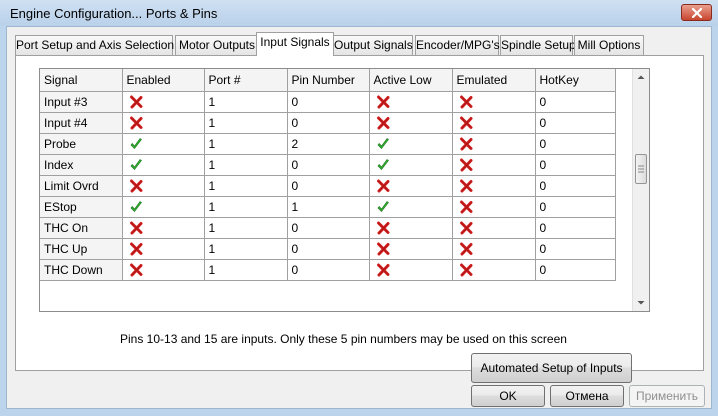  I want to click on vertical-scrollbar, so click(640, 190).